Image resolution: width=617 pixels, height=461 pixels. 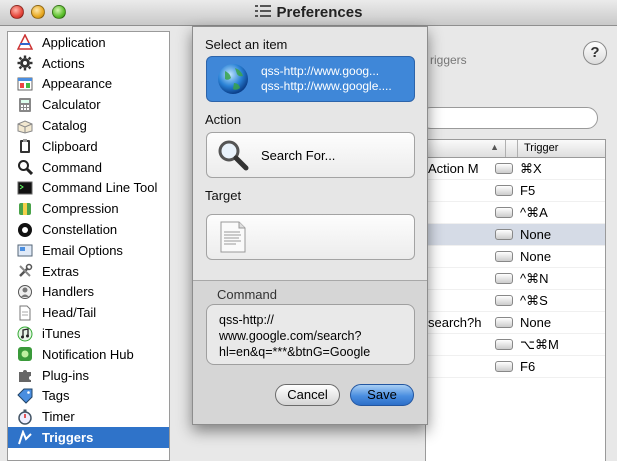 I want to click on sidebar-item-application: Application, so click(x=88, y=42).